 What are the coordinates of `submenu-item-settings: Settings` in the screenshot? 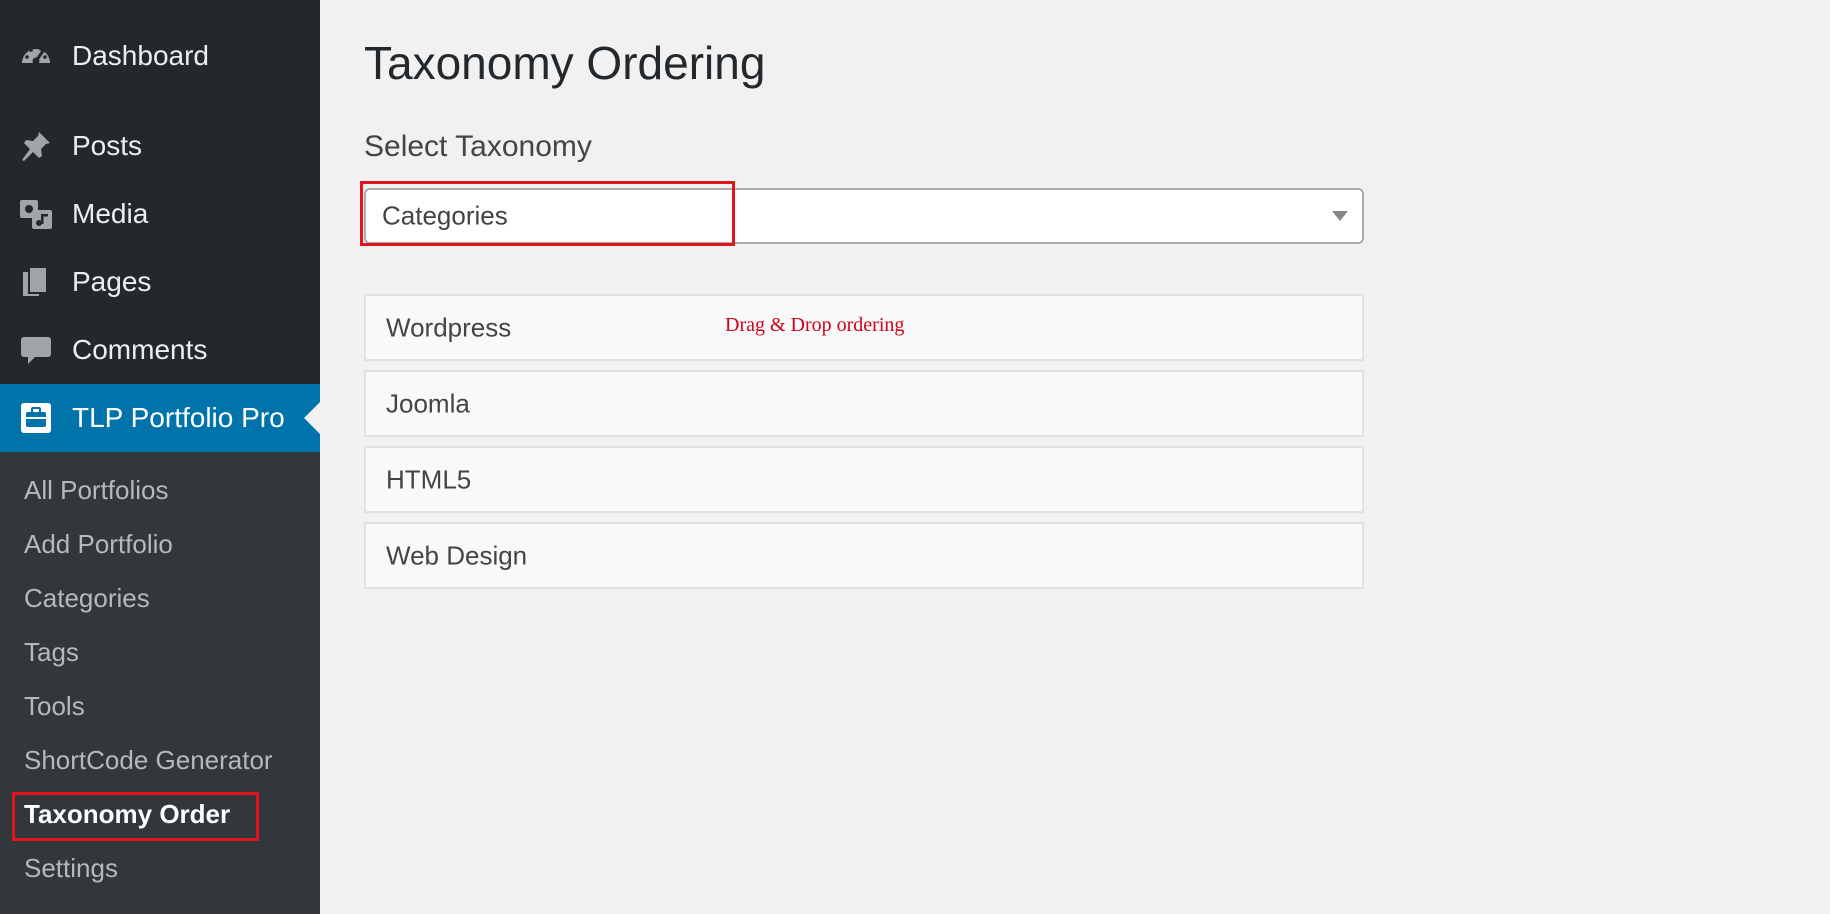 It's located at (71, 868).